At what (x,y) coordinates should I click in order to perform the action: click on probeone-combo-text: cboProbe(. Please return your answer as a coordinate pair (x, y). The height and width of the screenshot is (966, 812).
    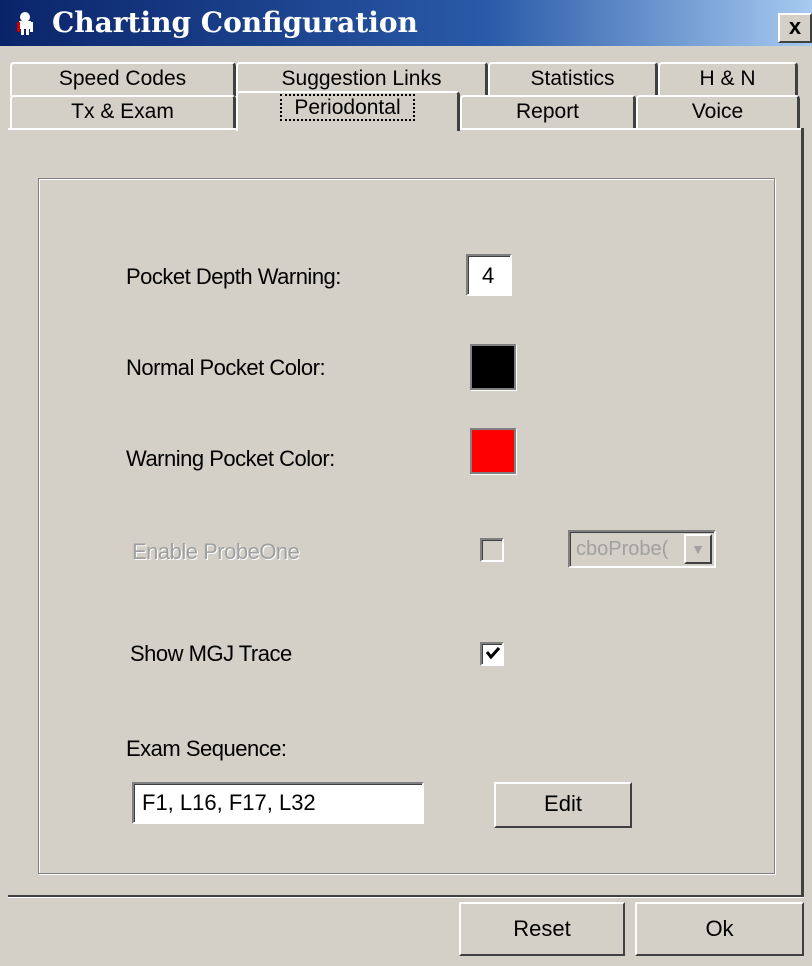
    Looking at the image, I should click on (622, 549).